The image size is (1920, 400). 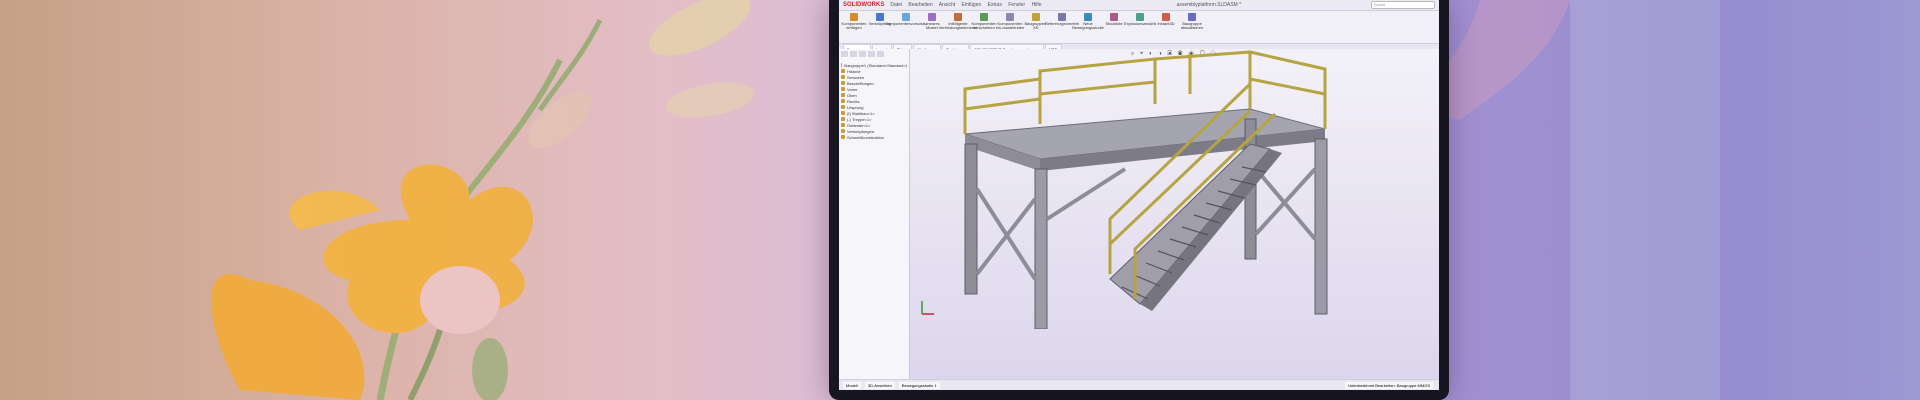 What do you see at coordinates (854, 71) in the screenshot?
I see `tree-item-label: Historie` at bounding box center [854, 71].